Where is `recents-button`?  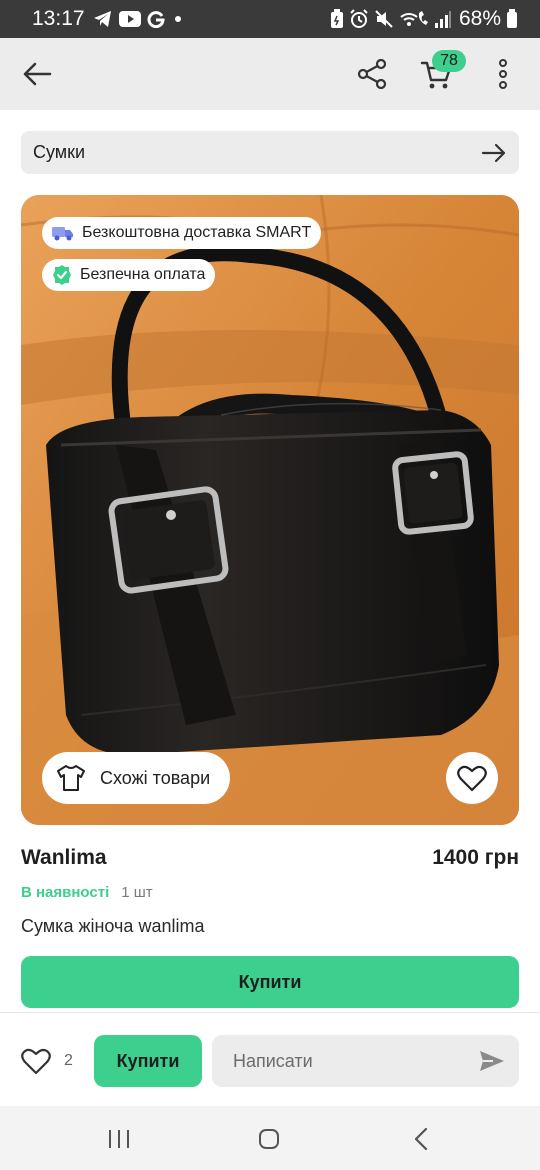 recents-button is located at coordinates (119, 1139).